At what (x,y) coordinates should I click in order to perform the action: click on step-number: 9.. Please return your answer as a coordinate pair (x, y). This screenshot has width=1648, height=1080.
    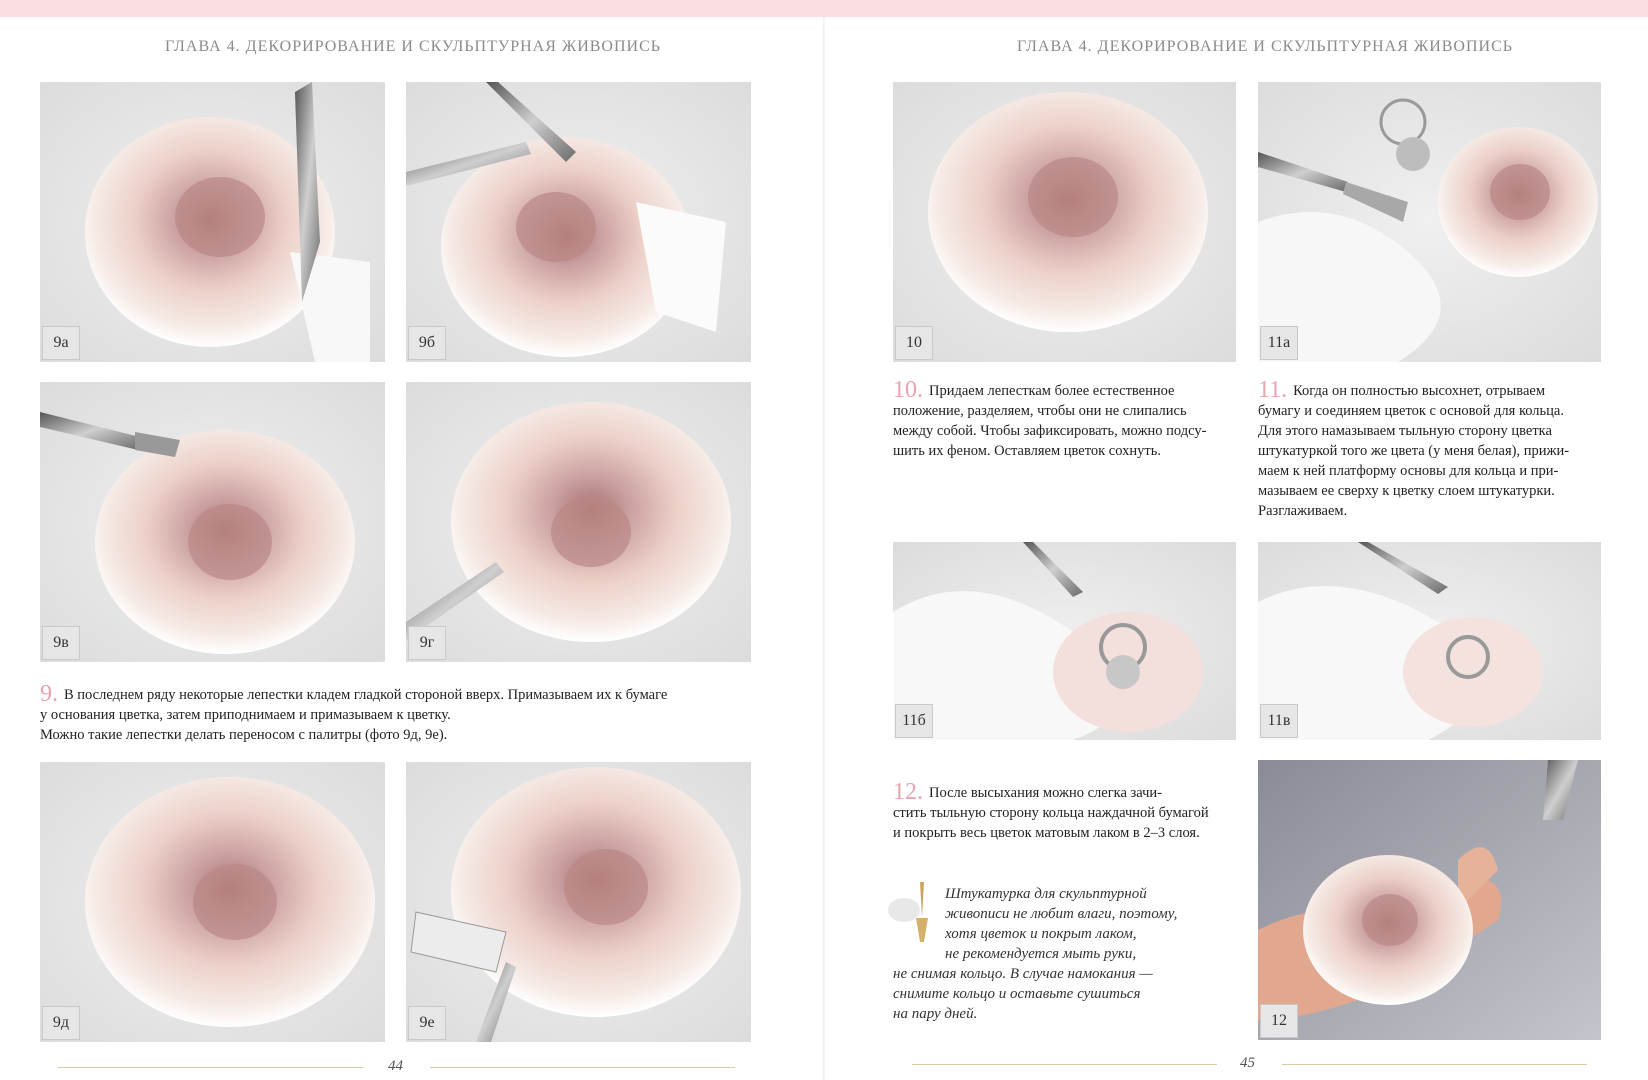
    Looking at the image, I should click on (49, 694).